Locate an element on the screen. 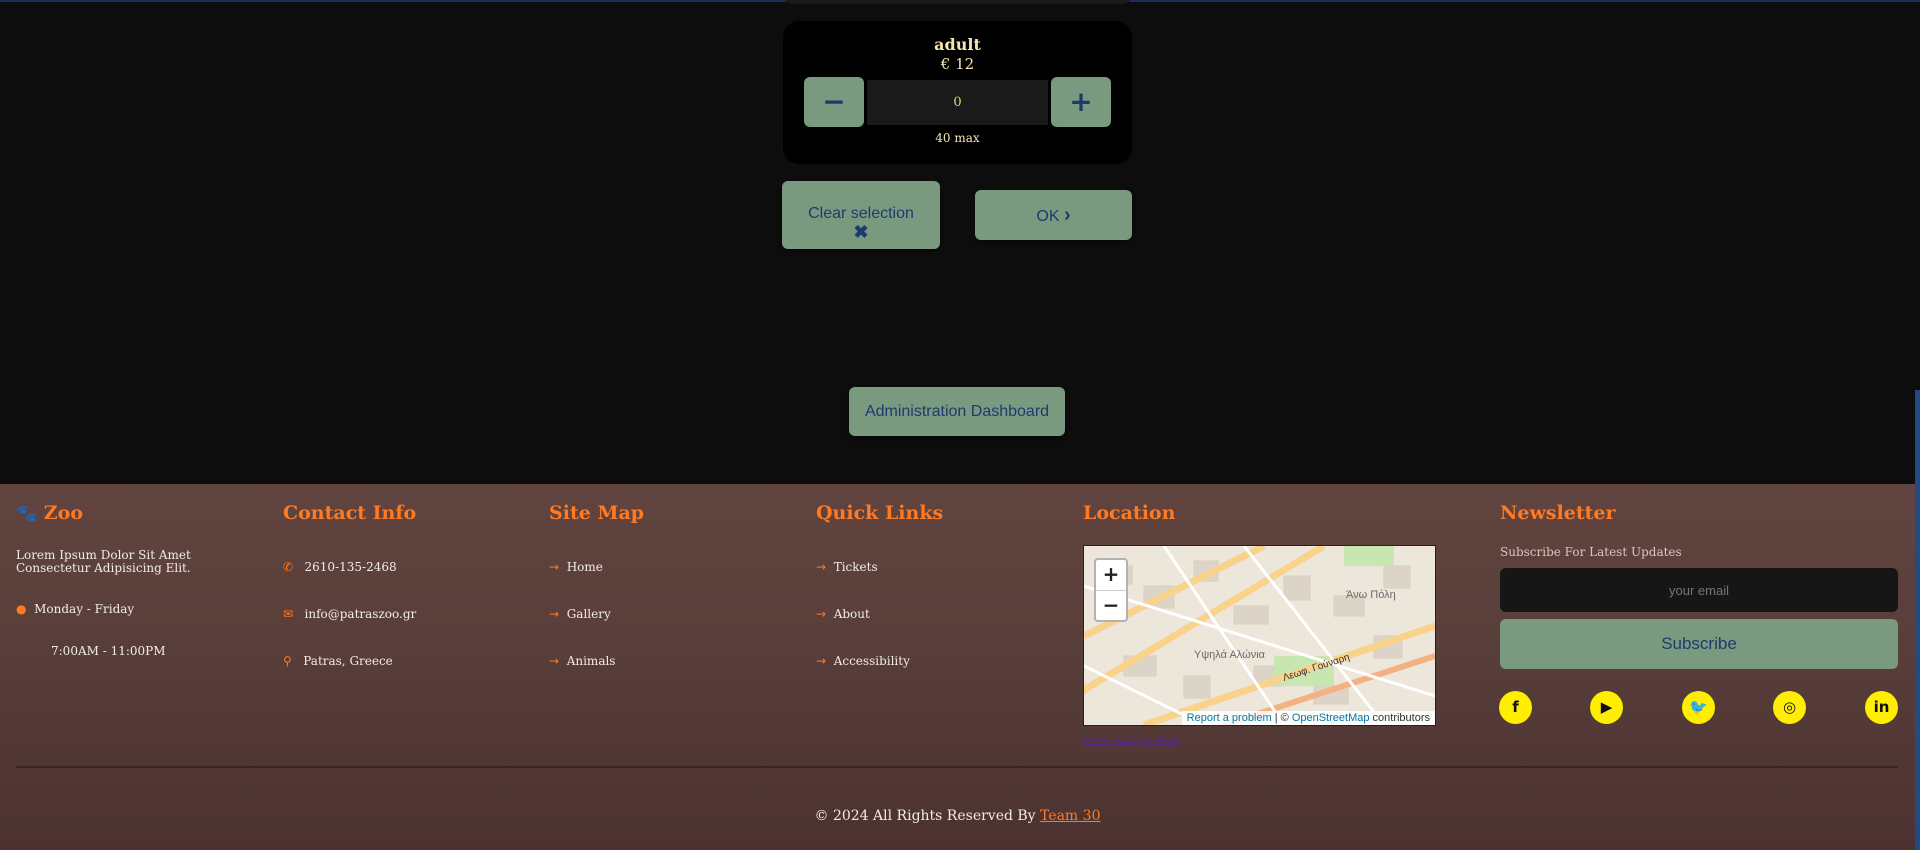 The image size is (1920, 850). linkedin-icon: in is located at coordinates (1881, 707).